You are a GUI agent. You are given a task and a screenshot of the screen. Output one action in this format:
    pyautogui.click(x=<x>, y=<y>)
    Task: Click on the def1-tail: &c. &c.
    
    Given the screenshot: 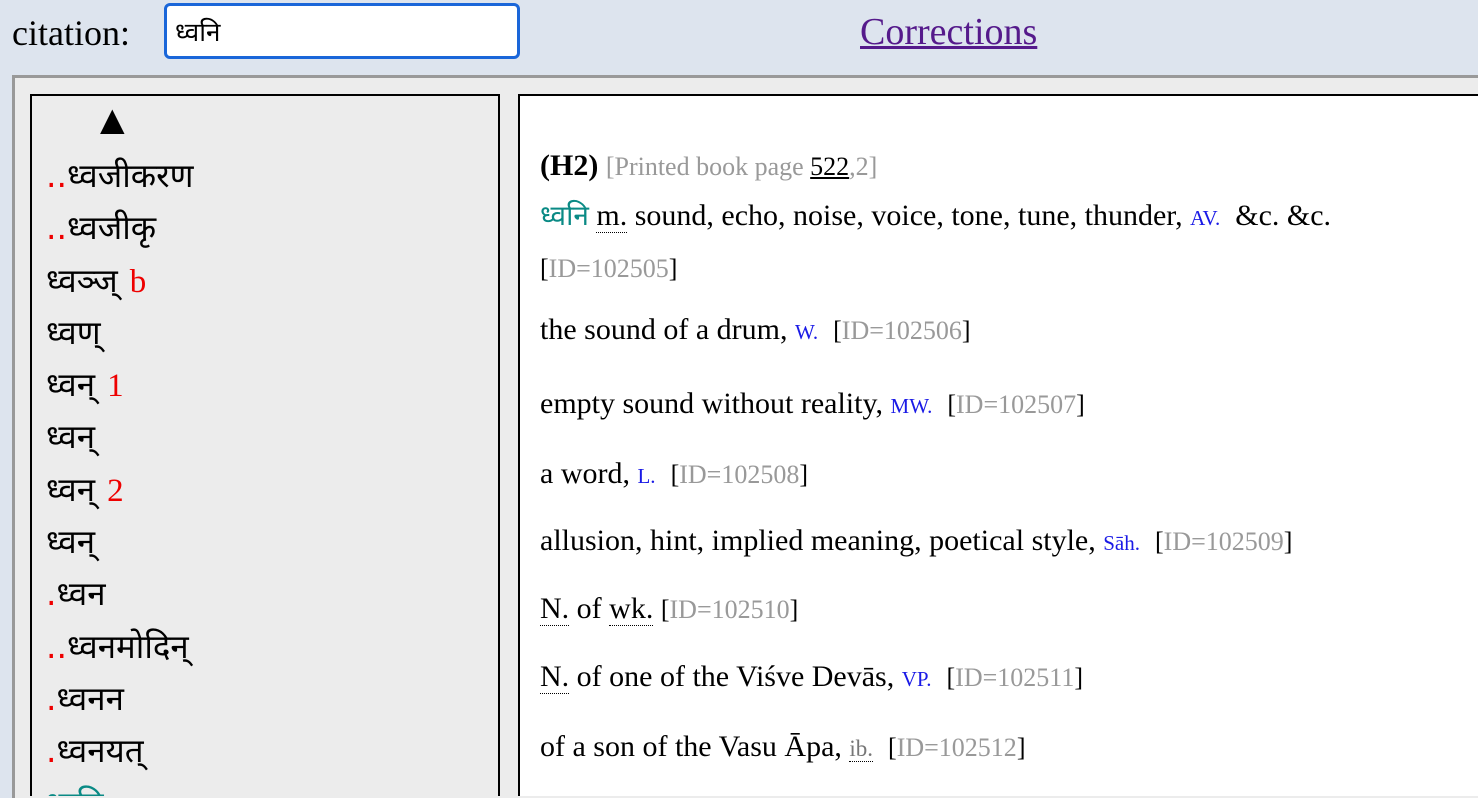 What is the action you would take?
    pyautogui.click(x=1283, y=215)
    